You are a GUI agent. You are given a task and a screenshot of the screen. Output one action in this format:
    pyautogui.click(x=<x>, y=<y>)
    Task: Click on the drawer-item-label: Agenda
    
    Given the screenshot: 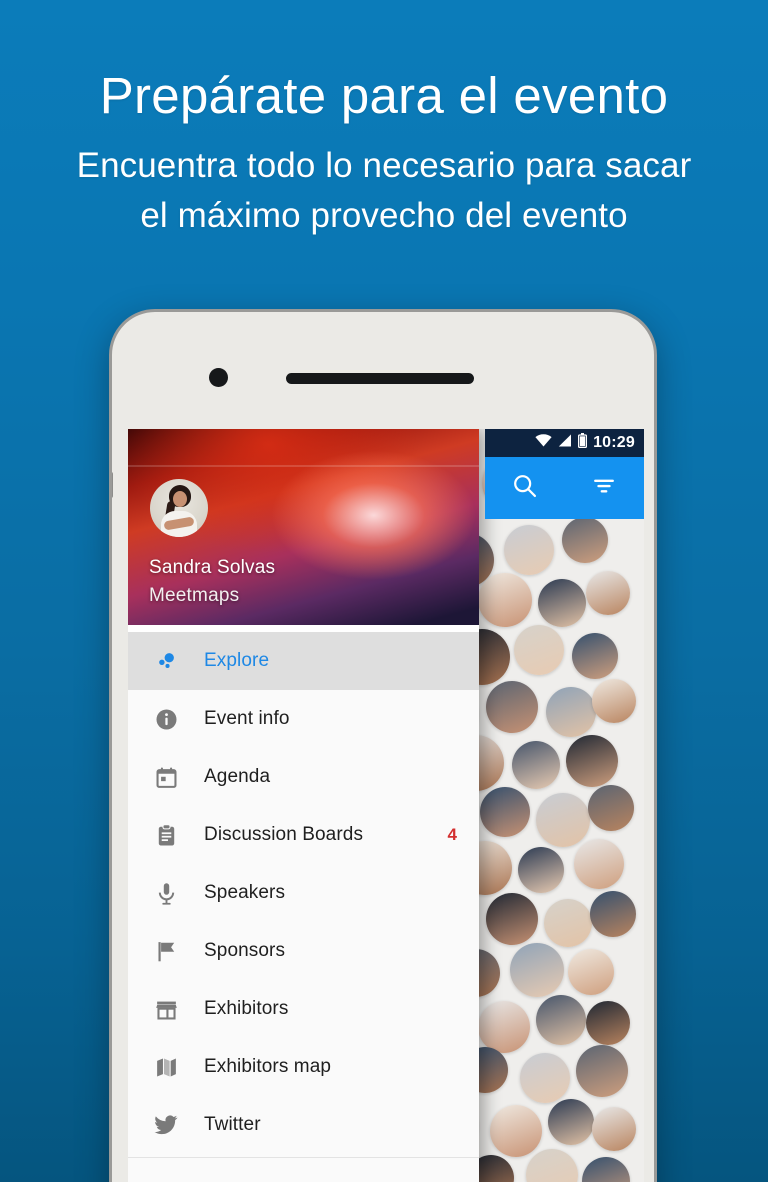 What is the action you would take?
    pyautogui.click(x=237, y=776)
    